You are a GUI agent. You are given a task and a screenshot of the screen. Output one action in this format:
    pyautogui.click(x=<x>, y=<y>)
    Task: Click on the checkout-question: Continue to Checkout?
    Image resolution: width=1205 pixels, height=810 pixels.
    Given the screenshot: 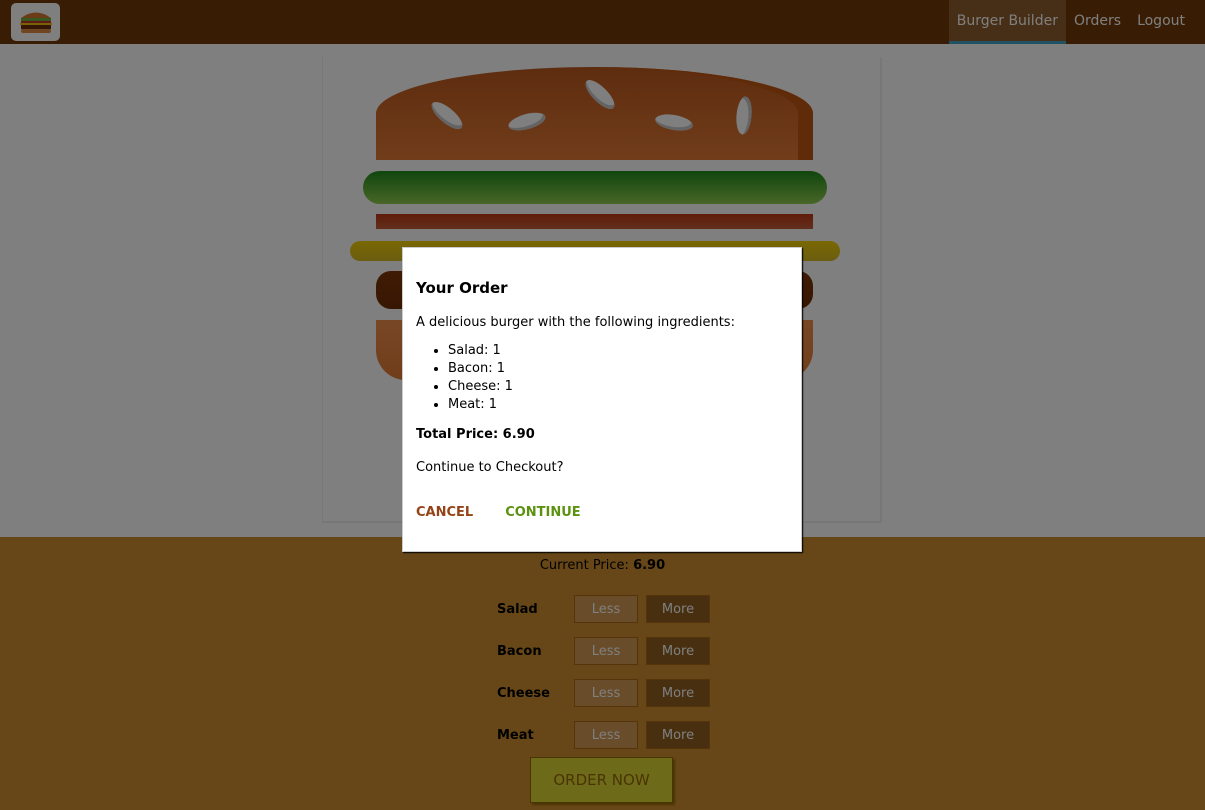 What is the action you would take?
    pyautogui.click(x=490, y=467)
    